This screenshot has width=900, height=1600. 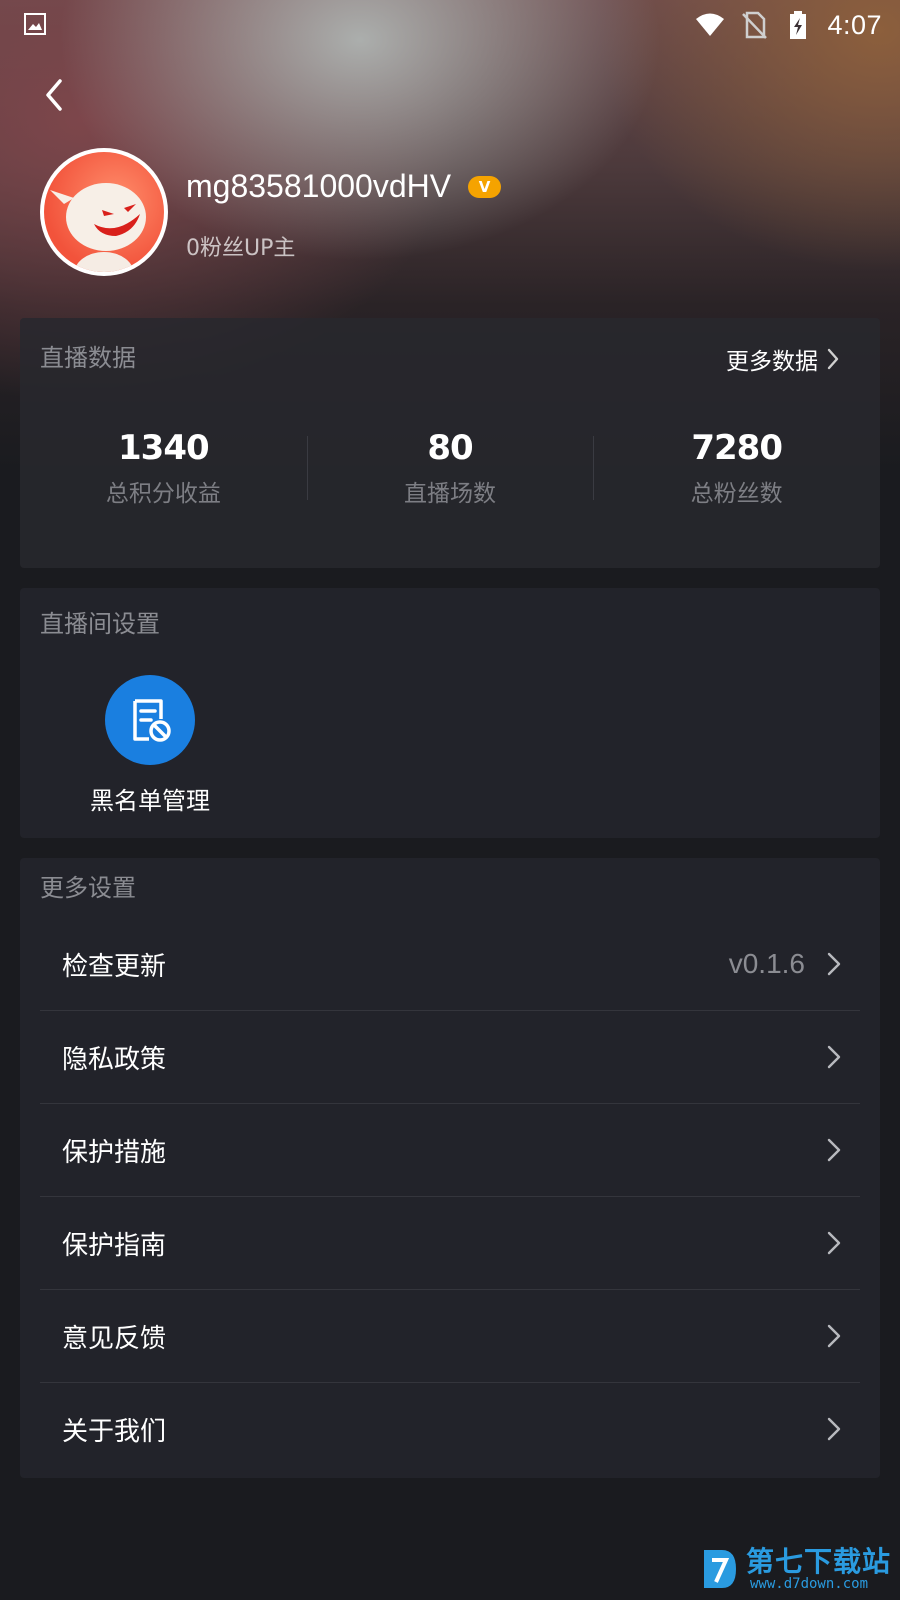 I want to click on blacklist-label: 黑名单管理, so click(x=150, y=801).